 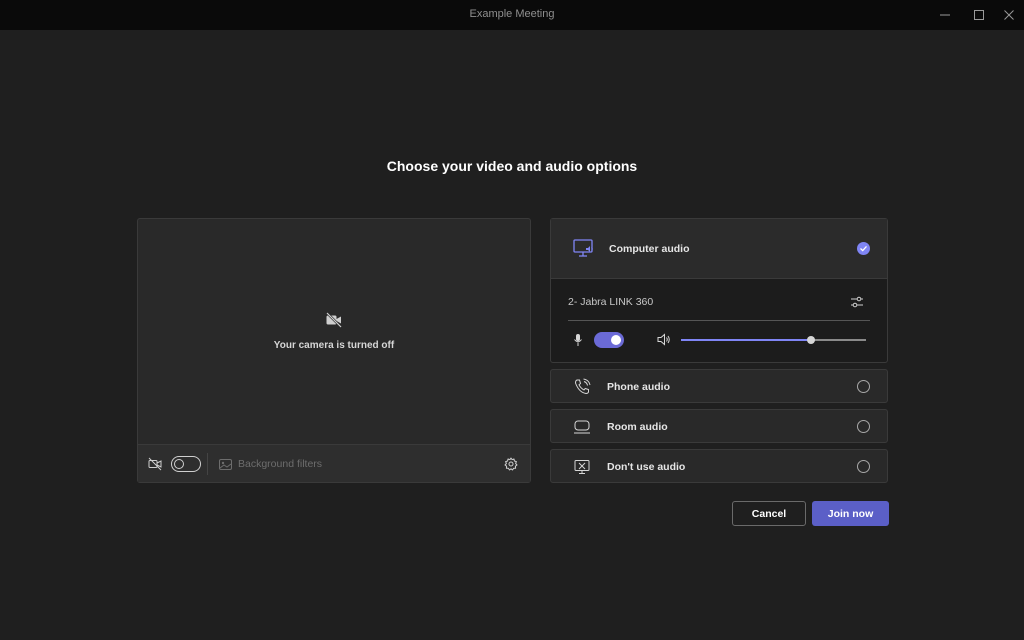 I want to click on volume-slider-fill, so click(x=746, y=340).